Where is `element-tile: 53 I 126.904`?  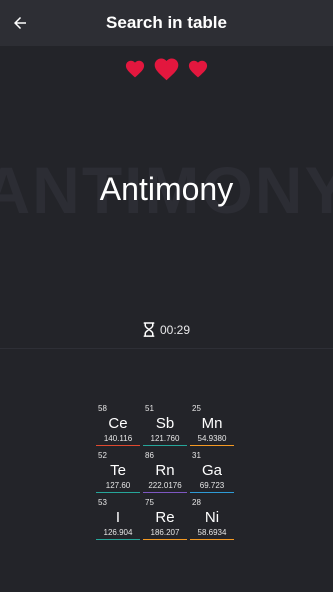
element-tile: 53 I 126.904 is located at coordinates (118, 518).